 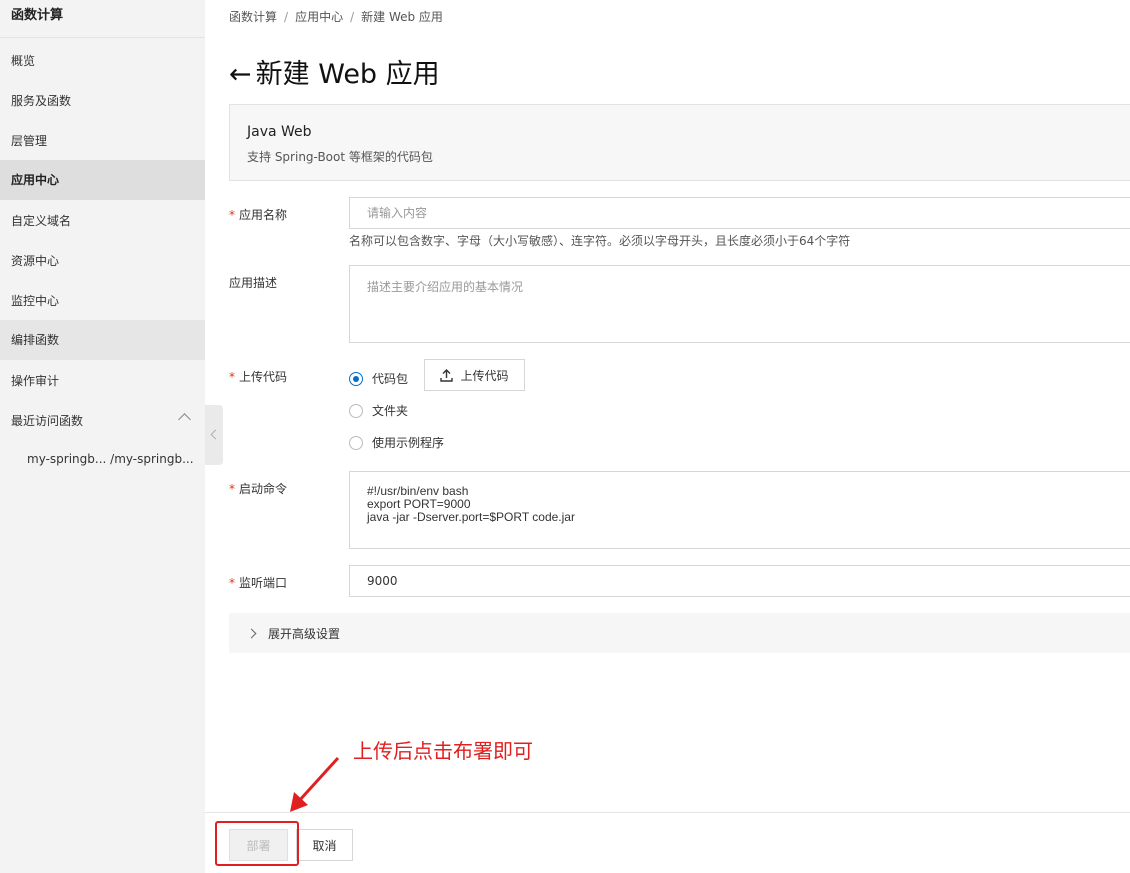 I want to click on upload-icon, so click(x=447, y=375).